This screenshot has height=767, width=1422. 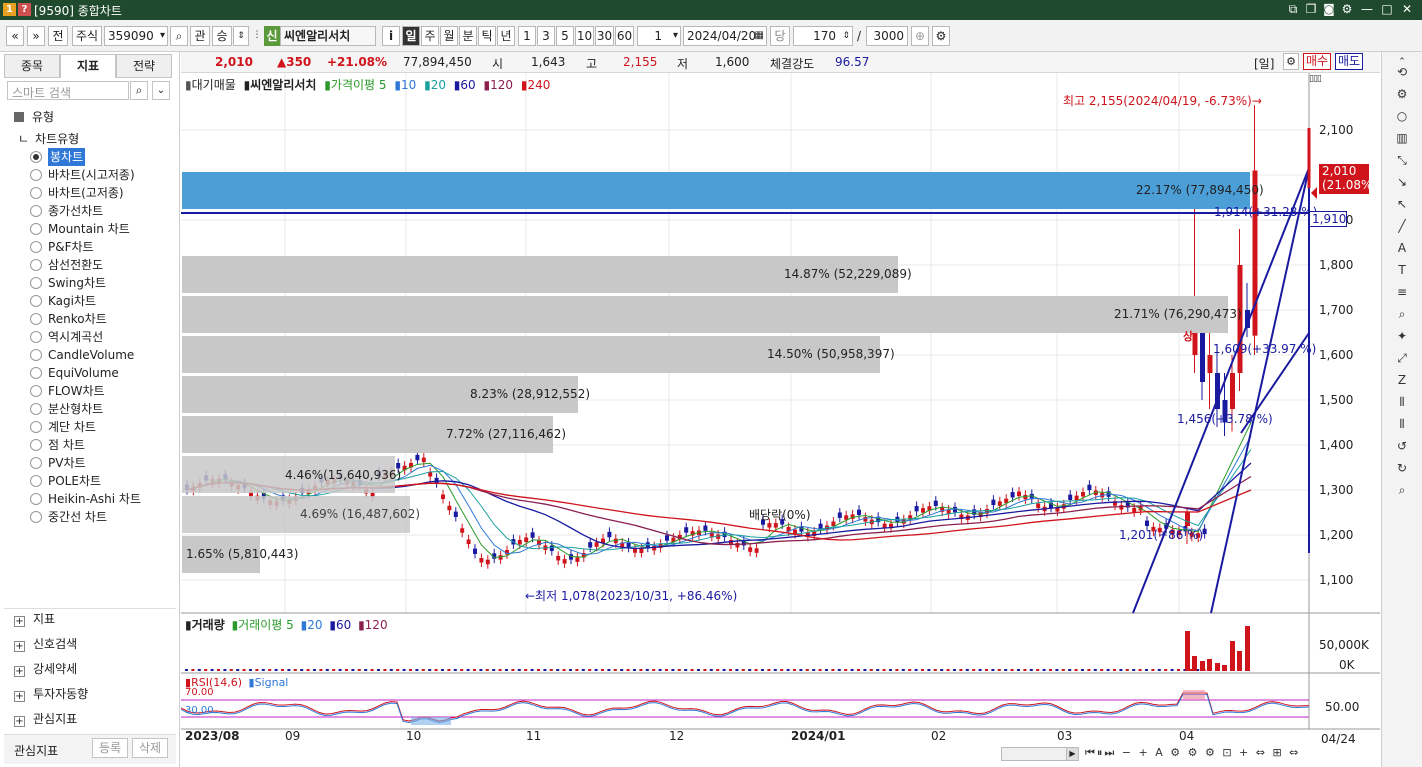 What do you see at coordinates (487, 36) in the screenshot?
I see `period-tick-button: 틱` at bounding box center [487, 36].